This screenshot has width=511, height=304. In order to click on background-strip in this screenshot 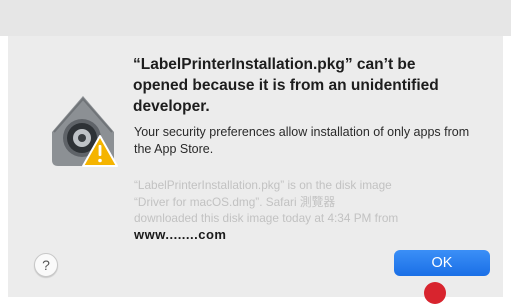, I will do `click(255, 18)`.